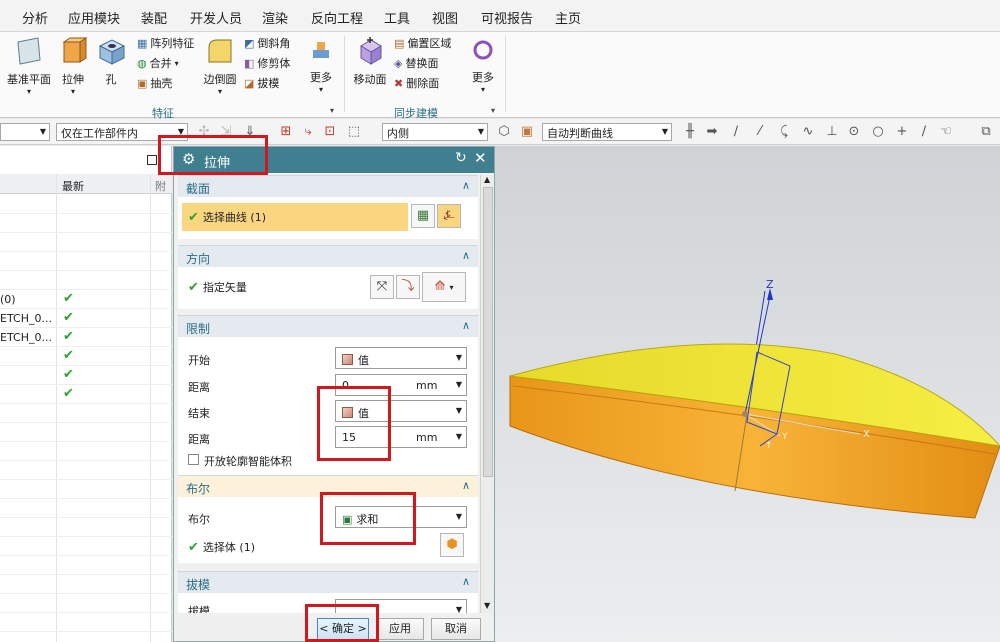 This screenshot has width=1000, height=642. What do you see at coordinates (504, 132) in the screenshot?
I see `shading-icon: ⬡` at bounding box center [504, 132].